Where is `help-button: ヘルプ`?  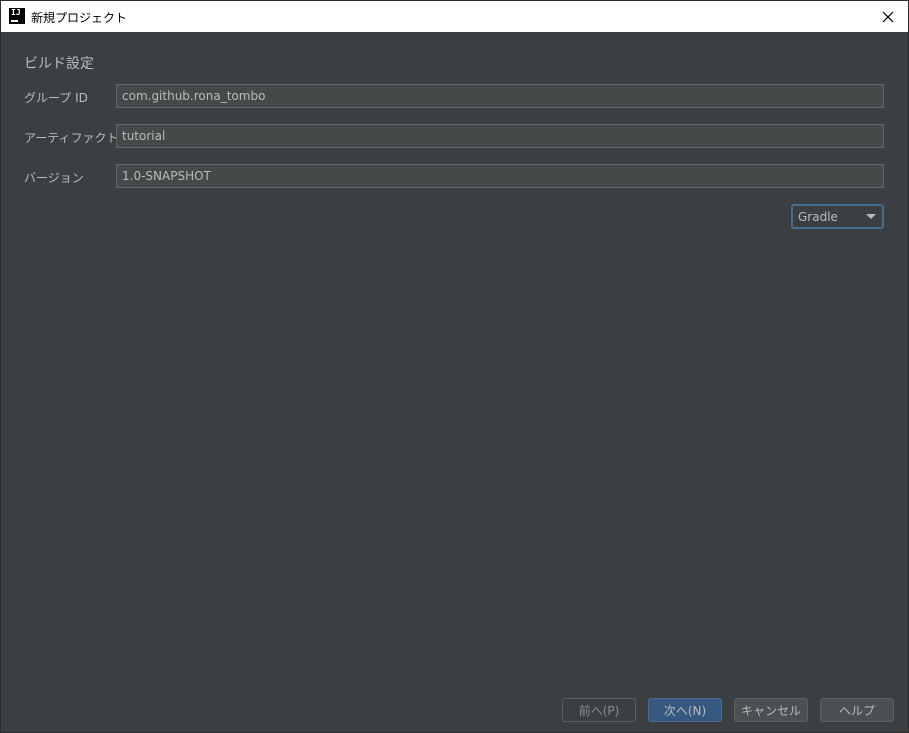
help-button: ヘルプ is located at coordinates (857, 710).